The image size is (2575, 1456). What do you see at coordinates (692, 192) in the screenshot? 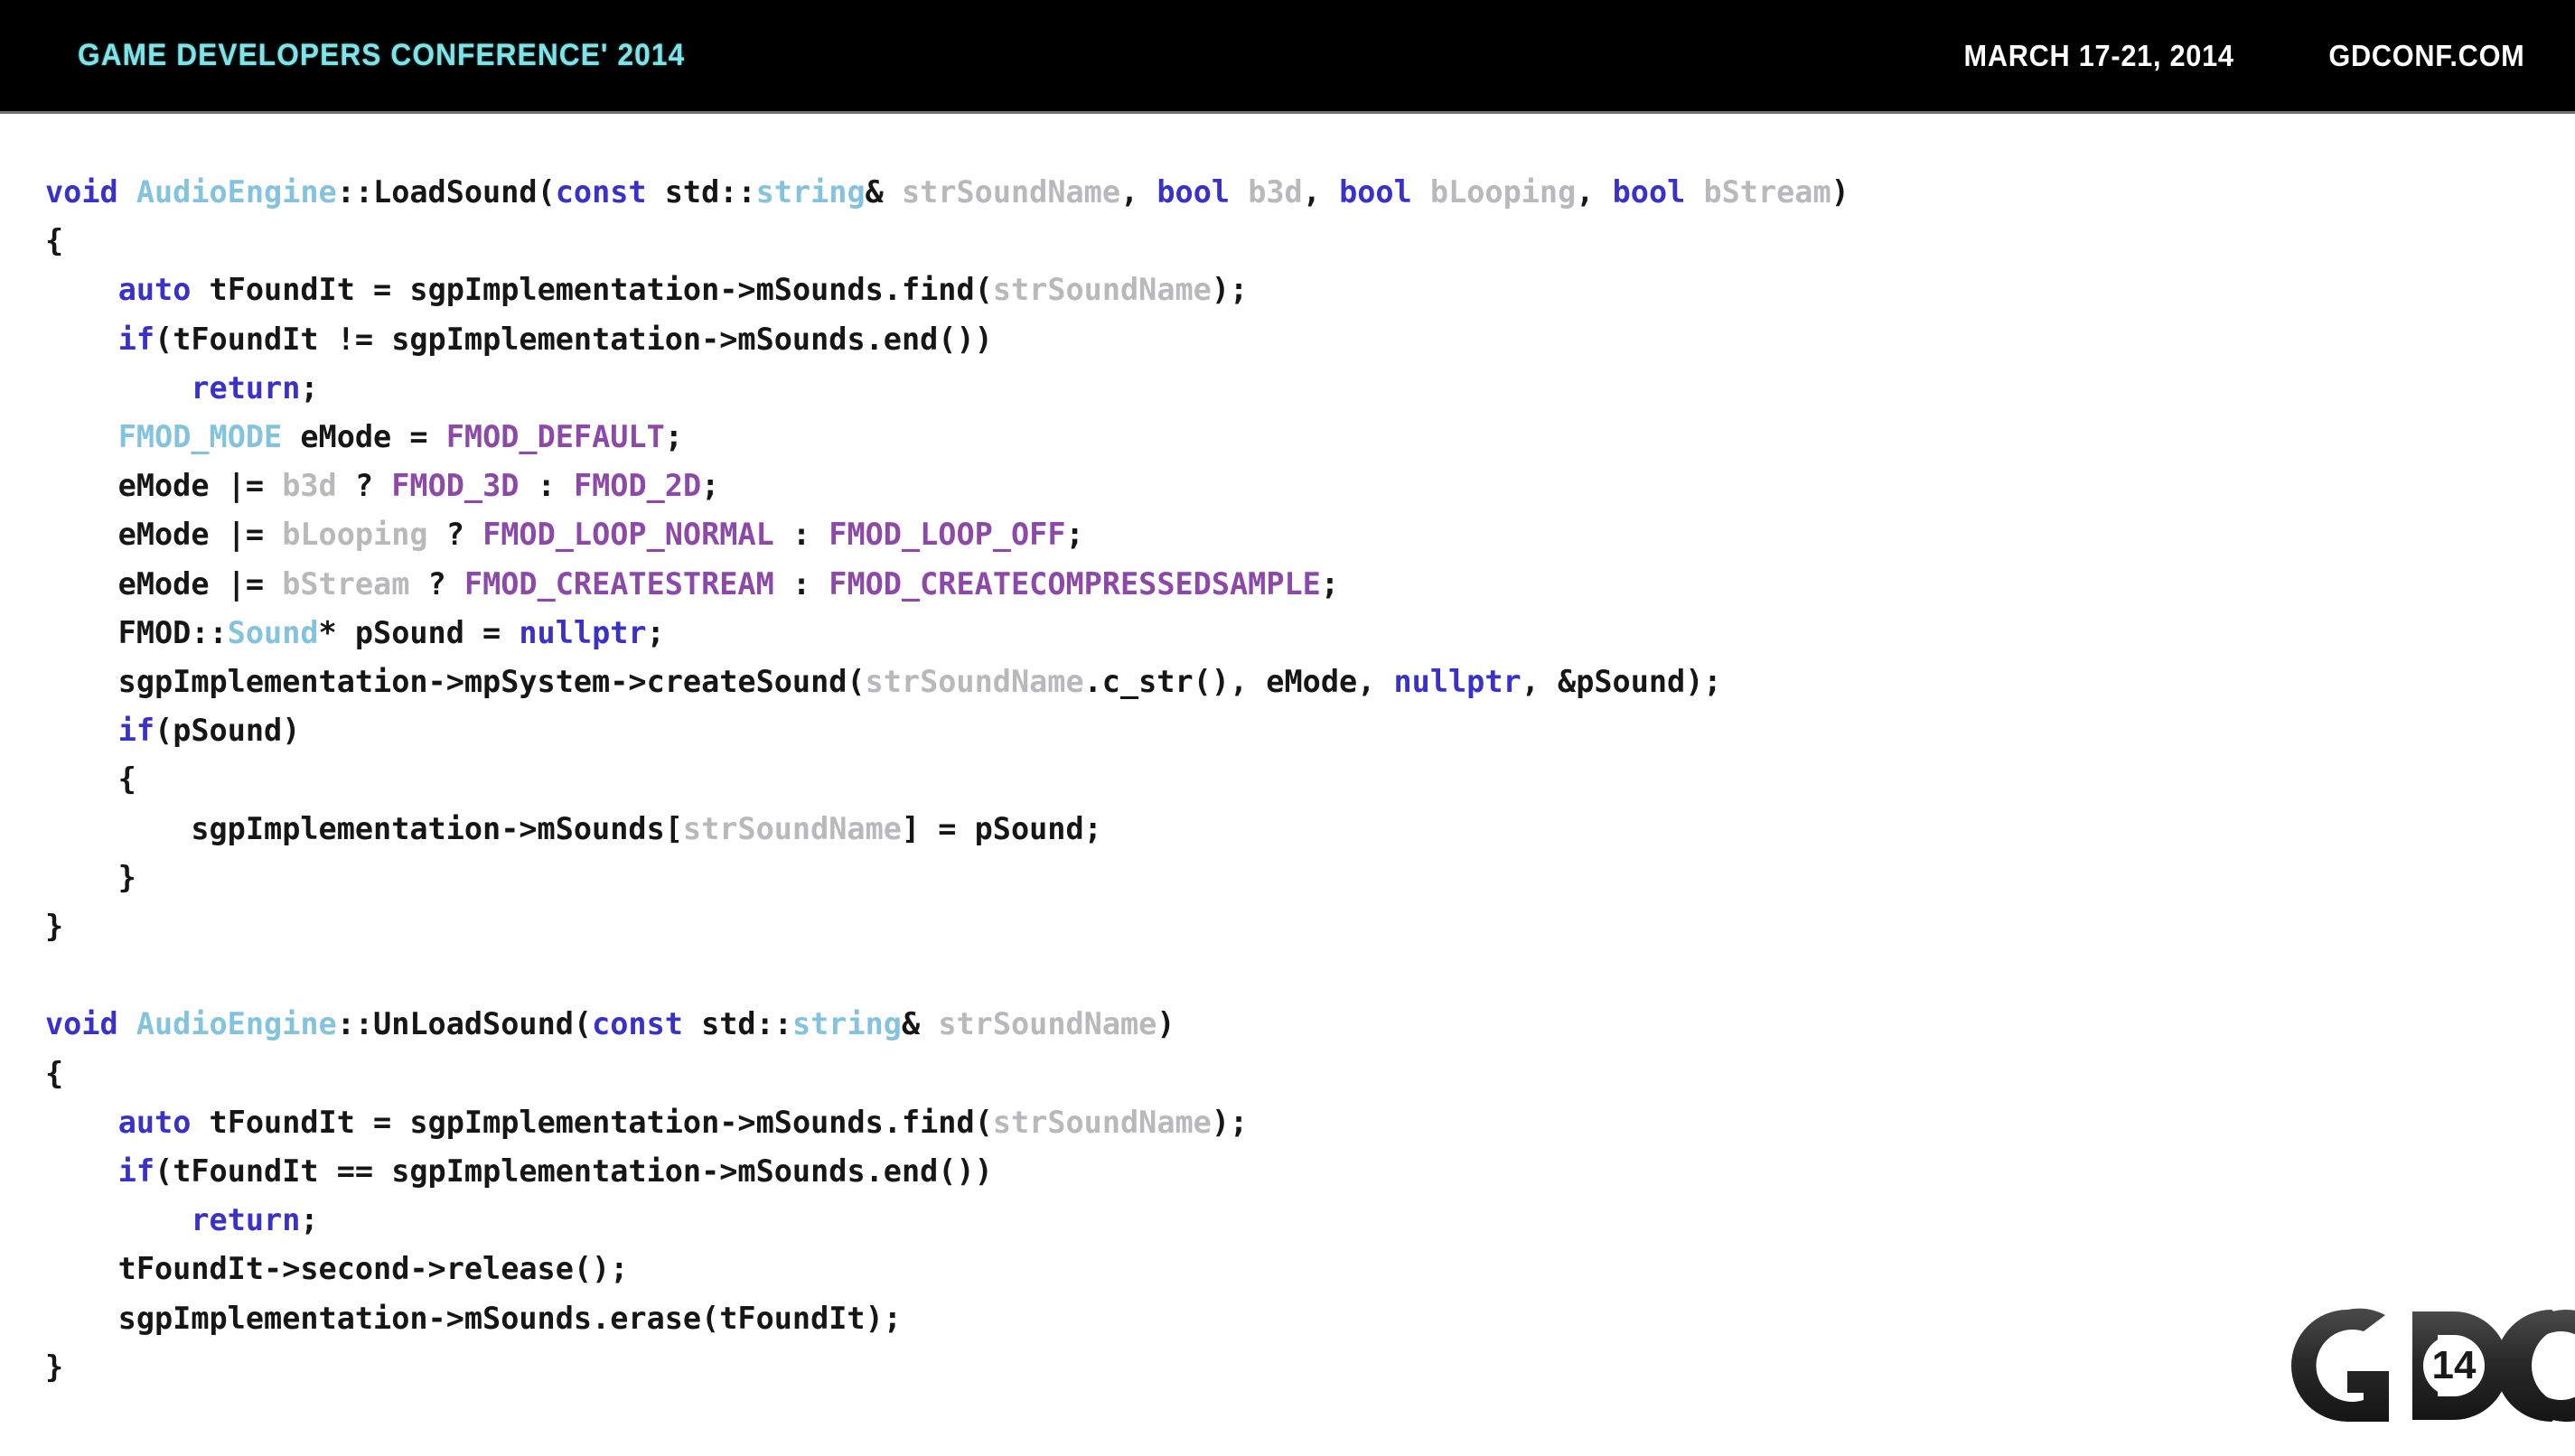
I see `code-token: std` at bounding box center [692, 192].